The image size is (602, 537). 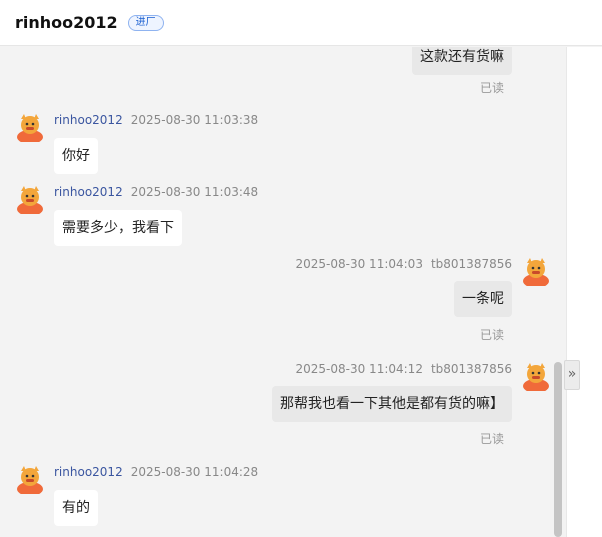 What do you see at coordinates (359, 264) in the screenshot?
I see `message-time: 2025-08-30 11:04:03` at bounding box center [359, 264].